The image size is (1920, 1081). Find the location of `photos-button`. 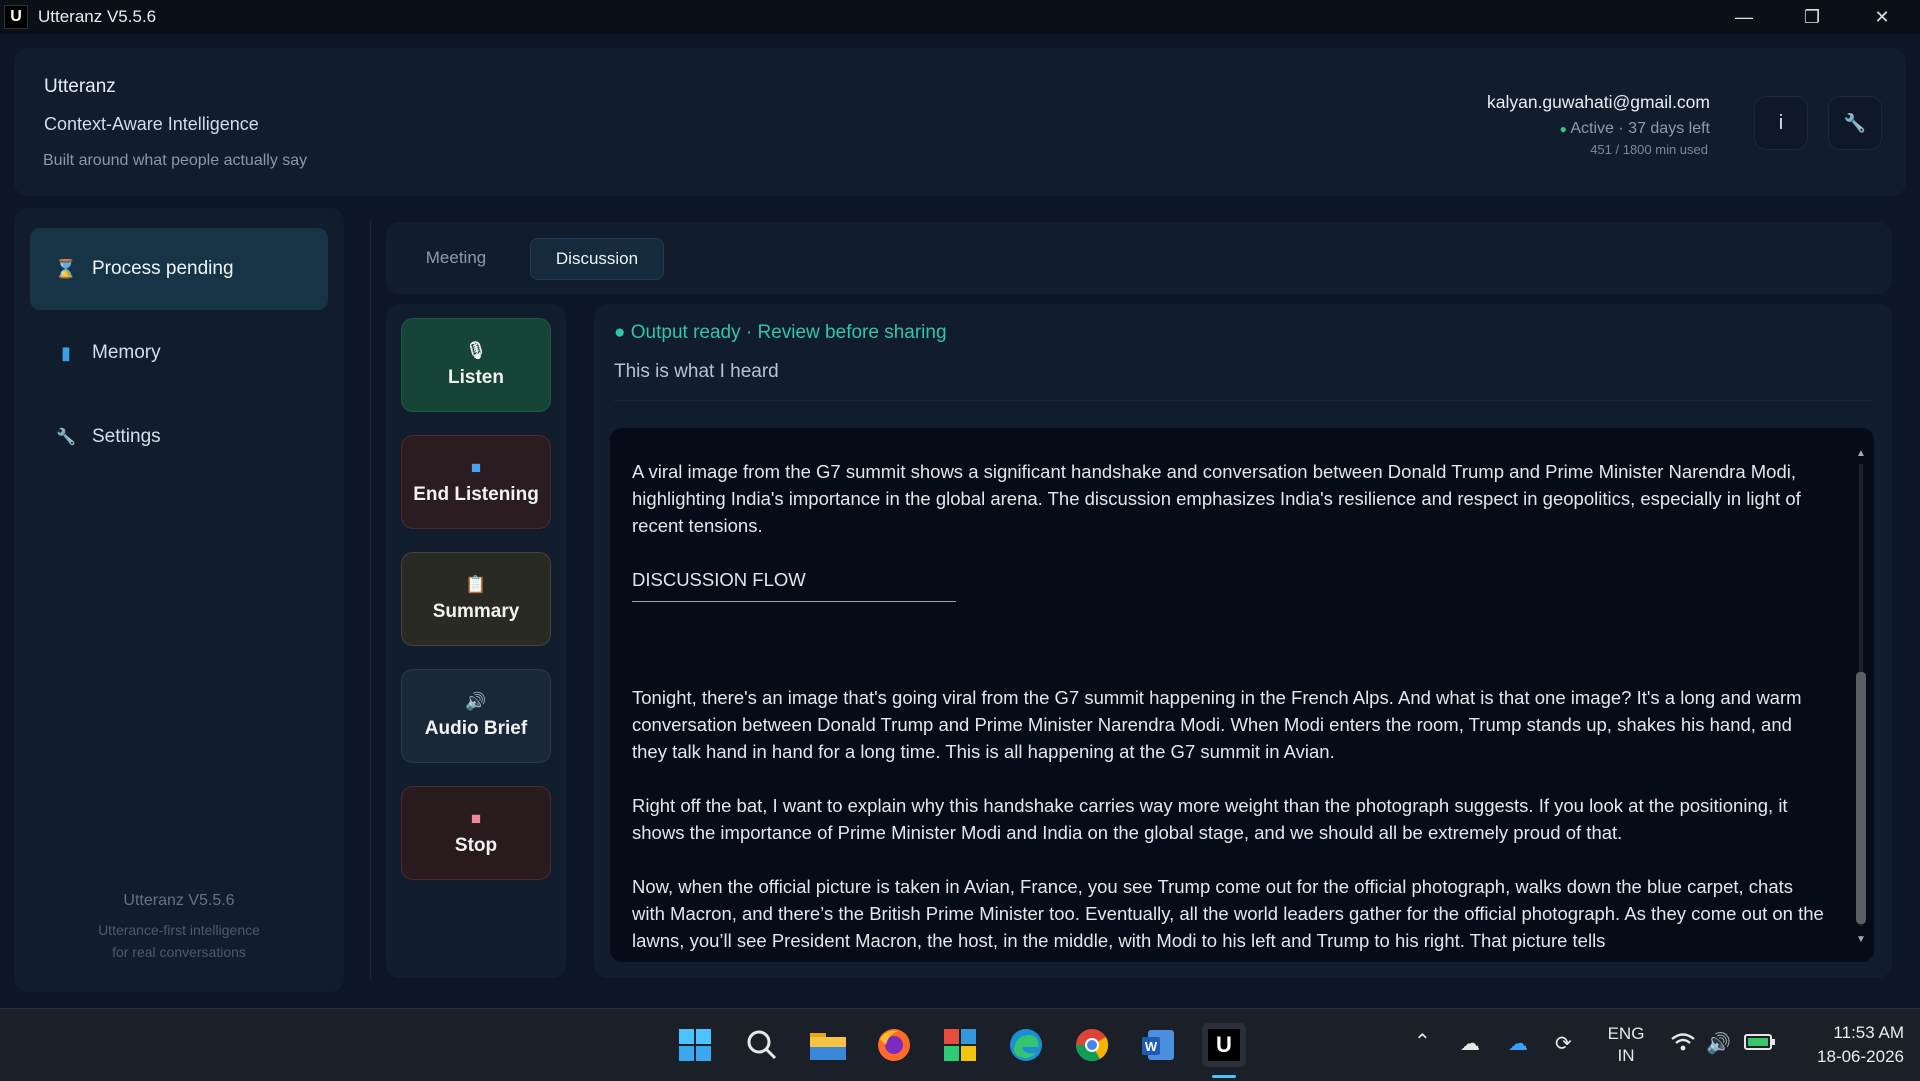

photos-button is located at coordinates (960, 1045).